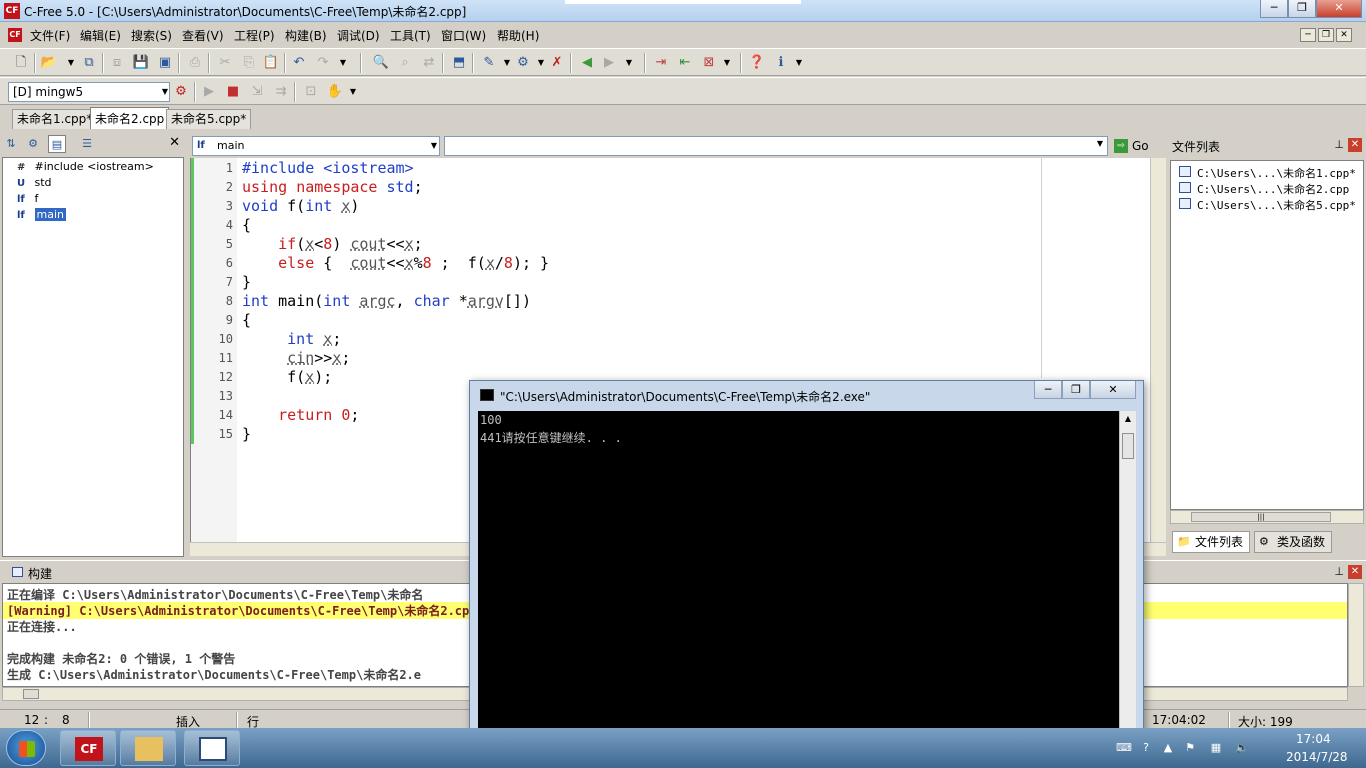 The width and height of the screenshot is (1366, 768). I want to click on back-icon: ◀, so click(587, 63).